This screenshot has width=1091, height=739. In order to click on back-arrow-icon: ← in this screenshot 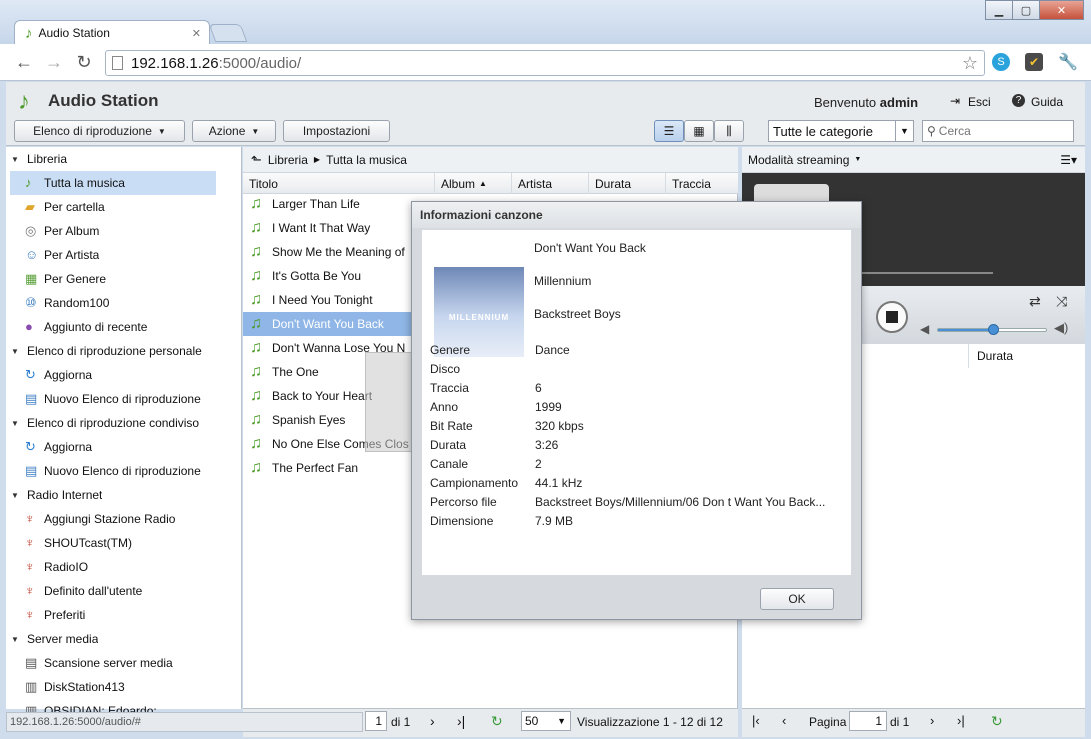, I will do `click(24, 62)`.